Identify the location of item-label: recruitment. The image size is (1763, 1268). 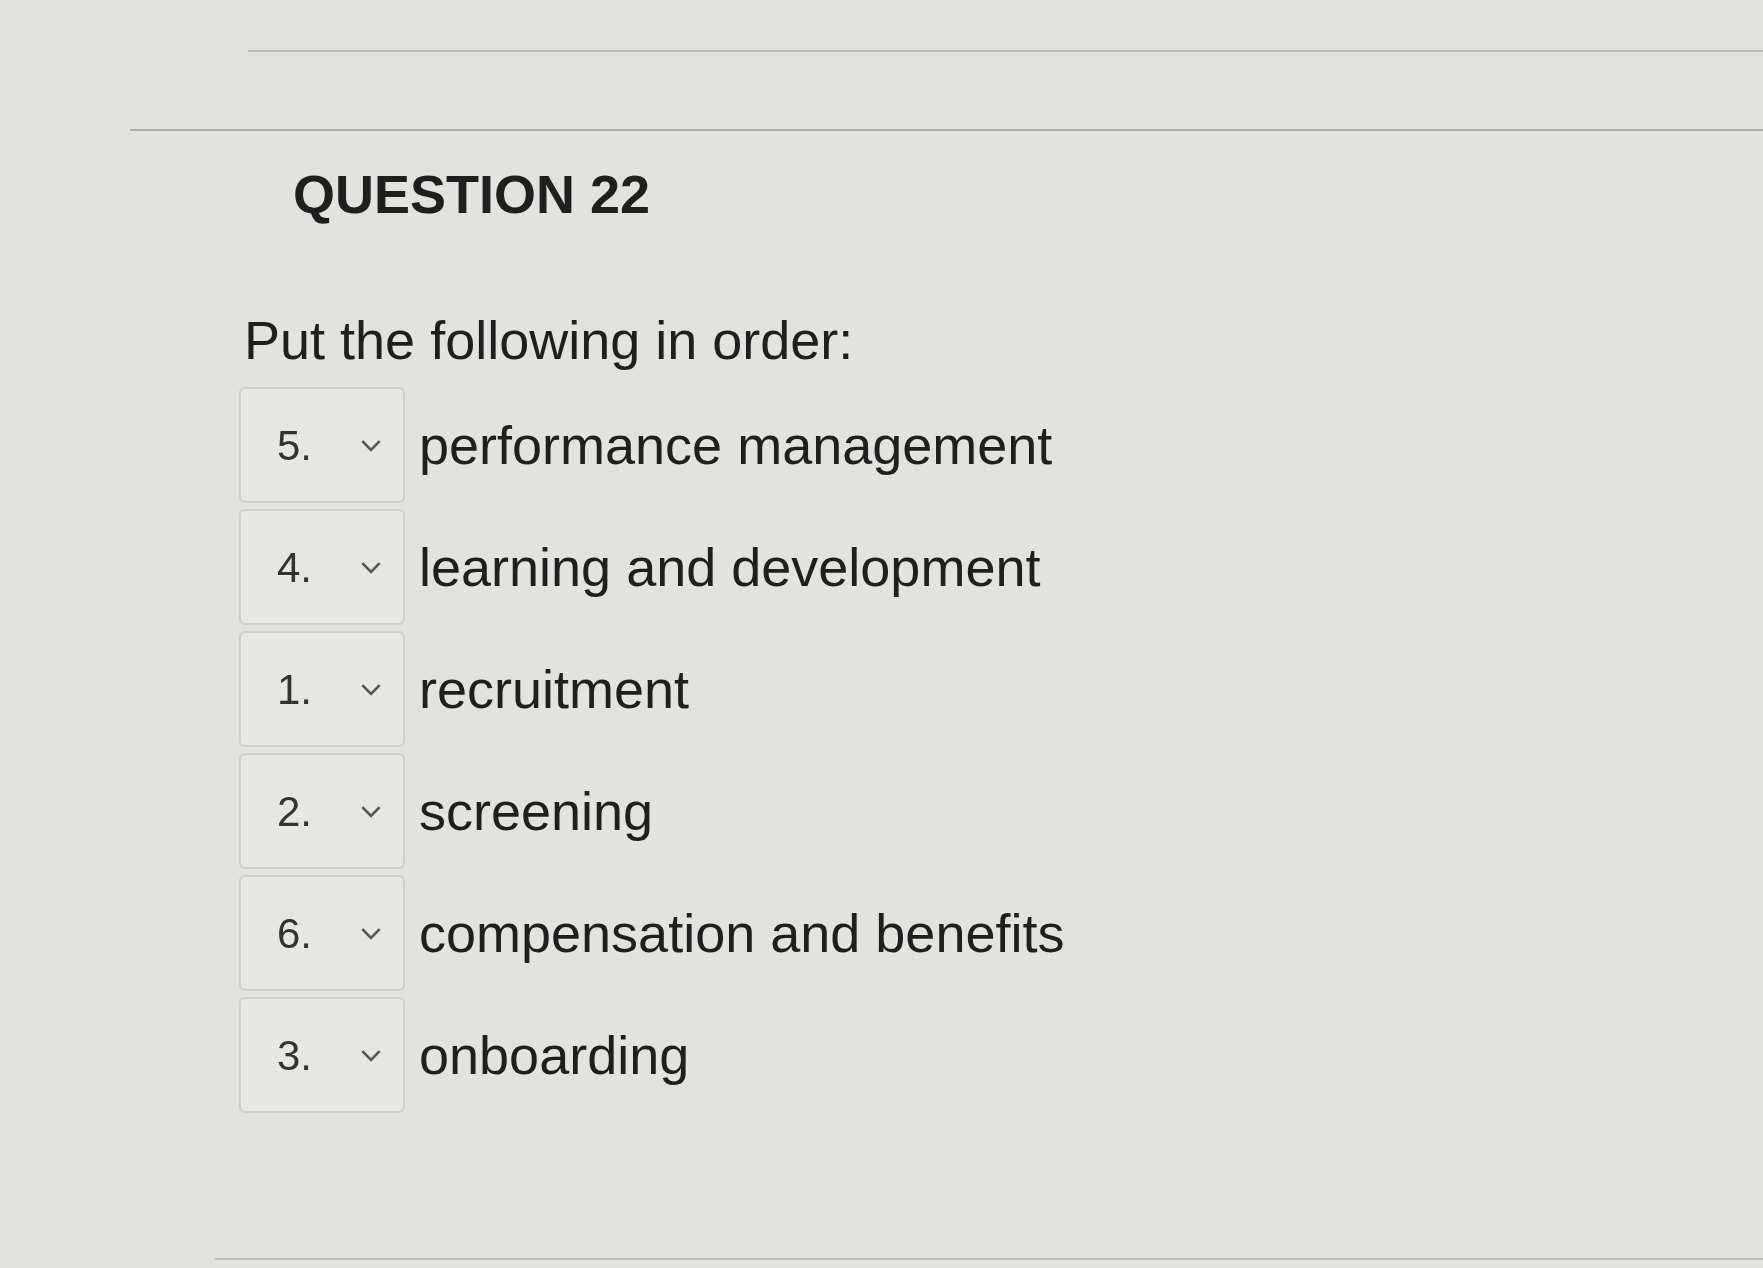
(554, 689).